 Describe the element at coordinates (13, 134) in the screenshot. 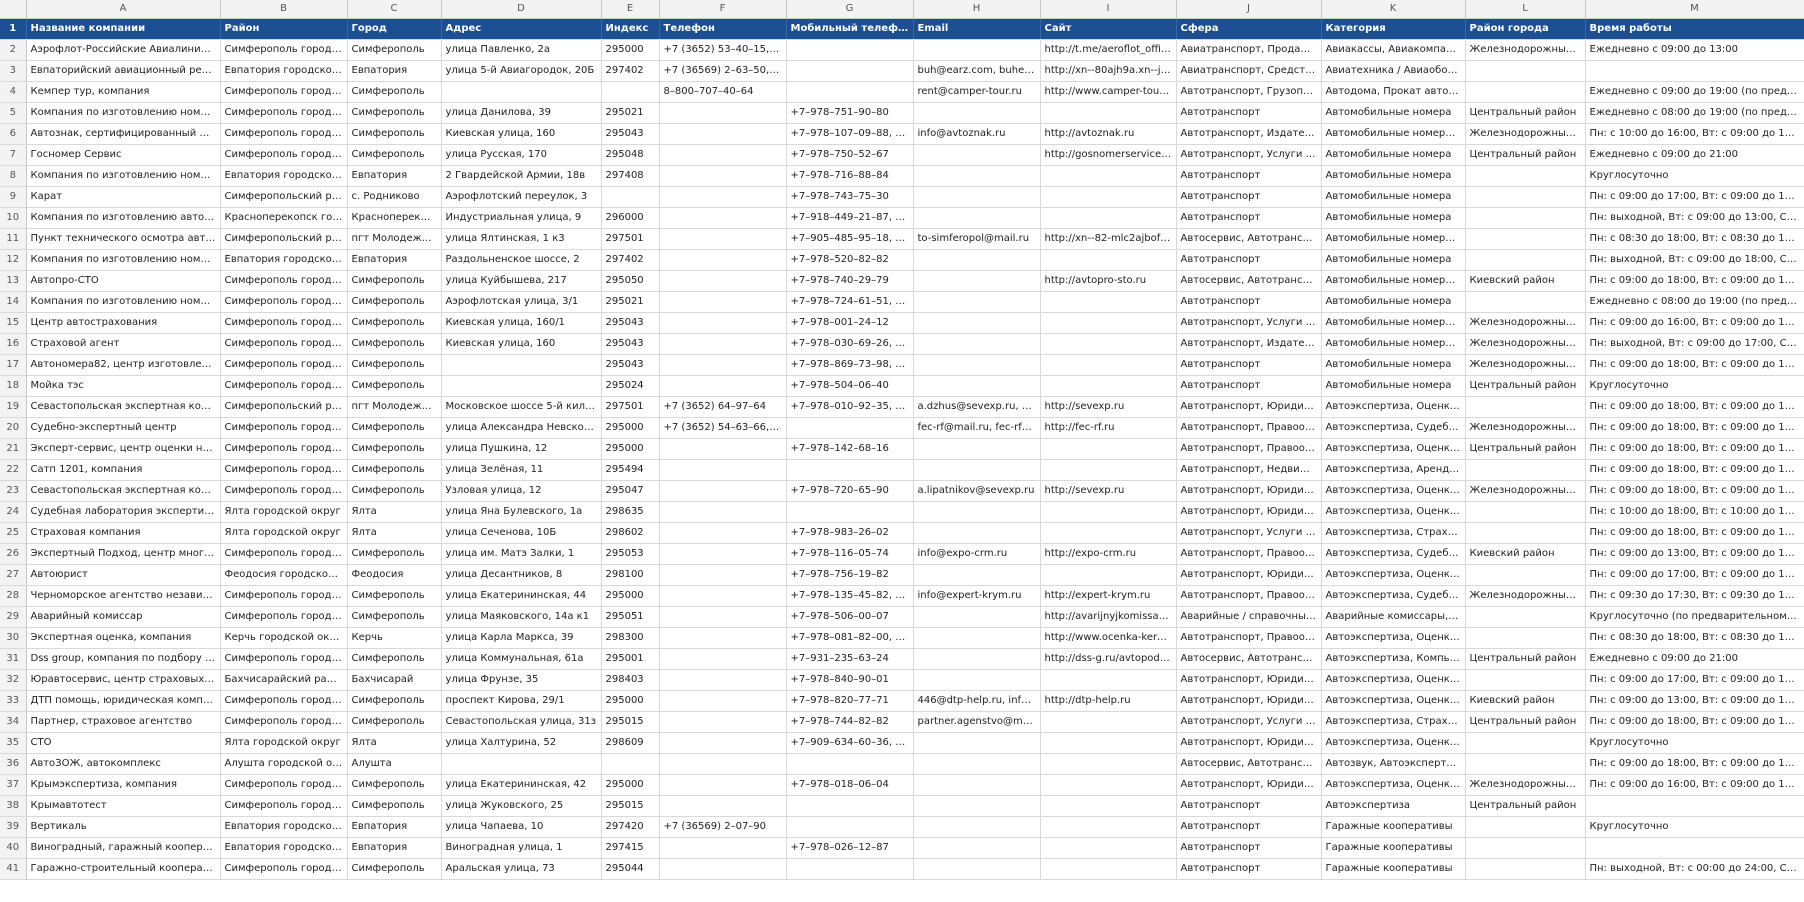

I see `row-number: 6` at that location.